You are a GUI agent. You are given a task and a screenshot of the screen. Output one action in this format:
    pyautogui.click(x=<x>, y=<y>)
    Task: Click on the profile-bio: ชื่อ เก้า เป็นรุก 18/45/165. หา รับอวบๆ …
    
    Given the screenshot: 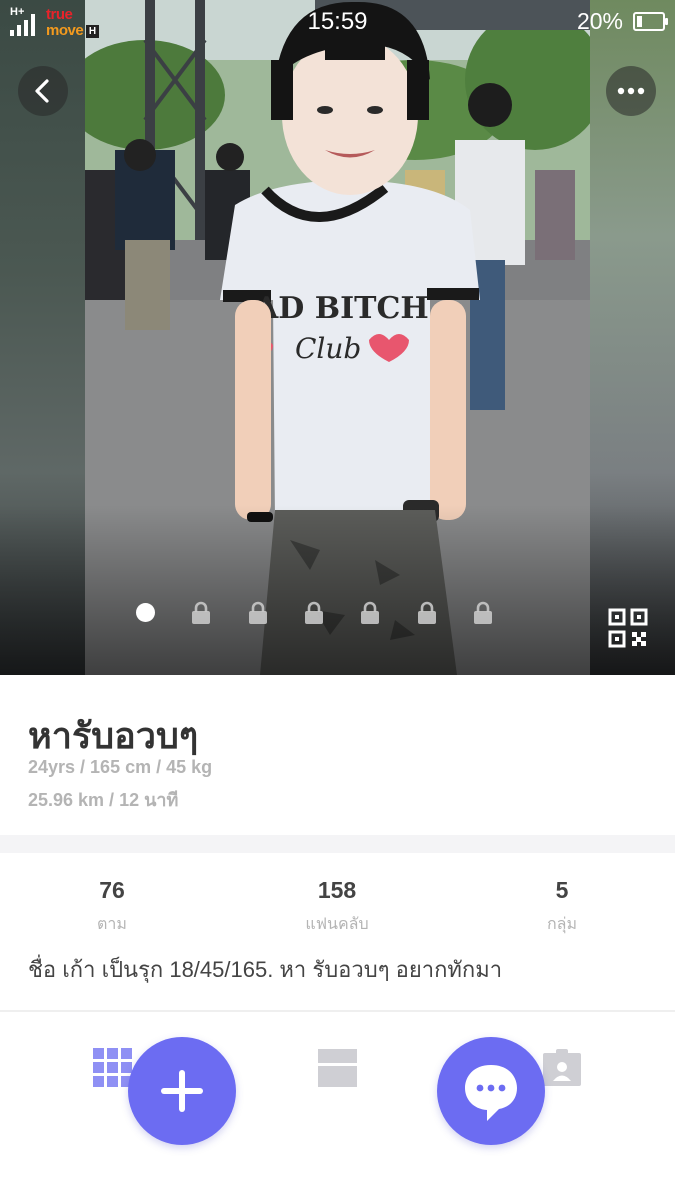 What is the action you would take?
    pyautogui.click(x=265, y=969)
    